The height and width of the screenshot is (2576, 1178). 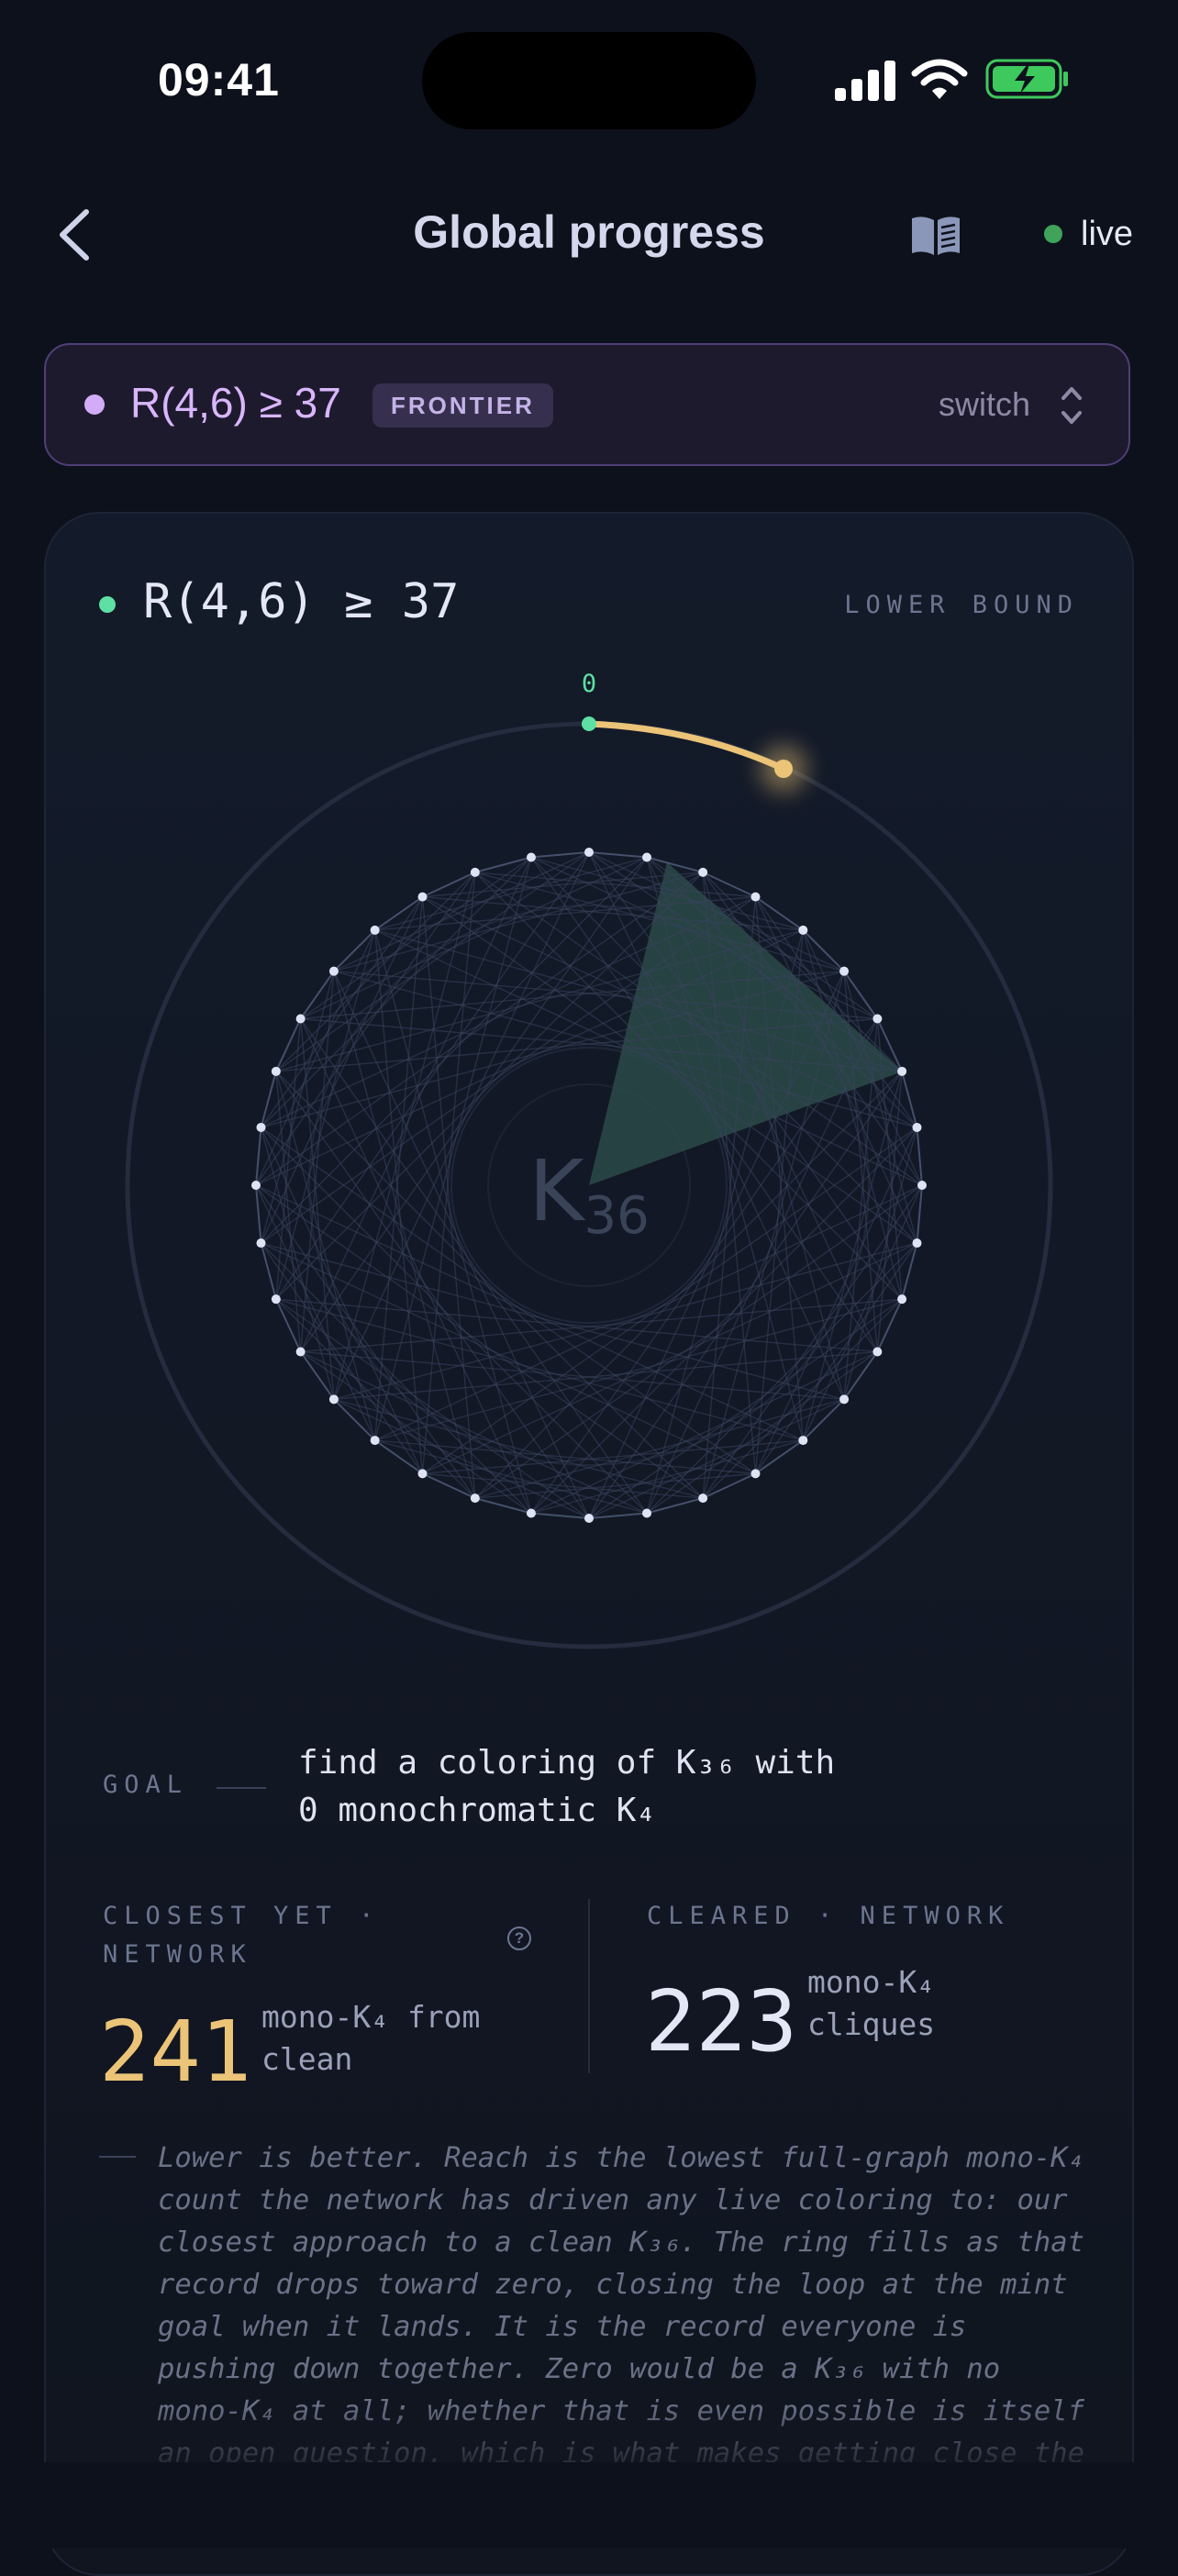 I want to click on status-dot, so click(x=108, y=604).